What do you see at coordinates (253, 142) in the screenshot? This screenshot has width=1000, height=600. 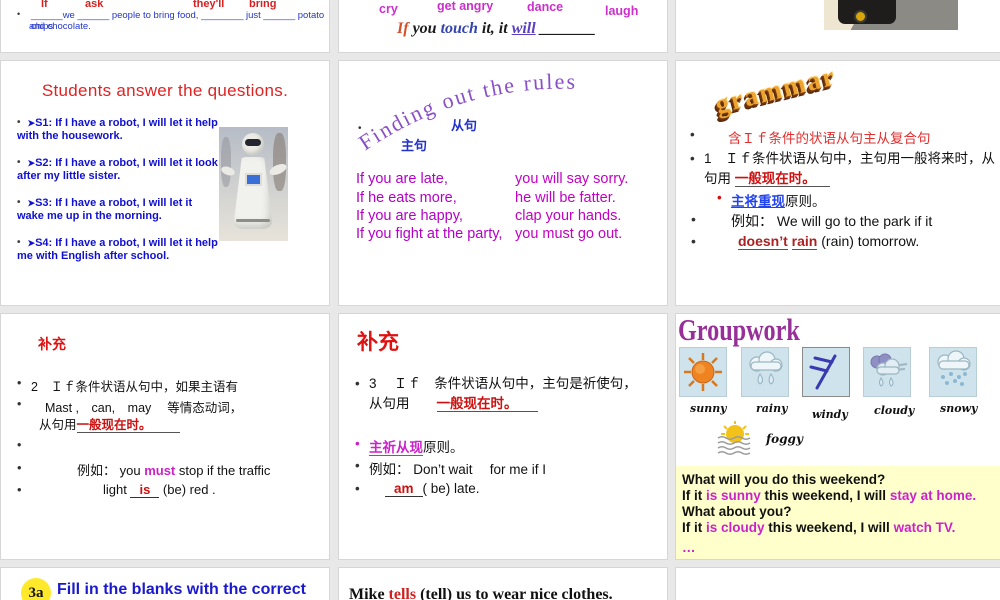 I see `robot-visor-shape` at bounding box center [253, 142].